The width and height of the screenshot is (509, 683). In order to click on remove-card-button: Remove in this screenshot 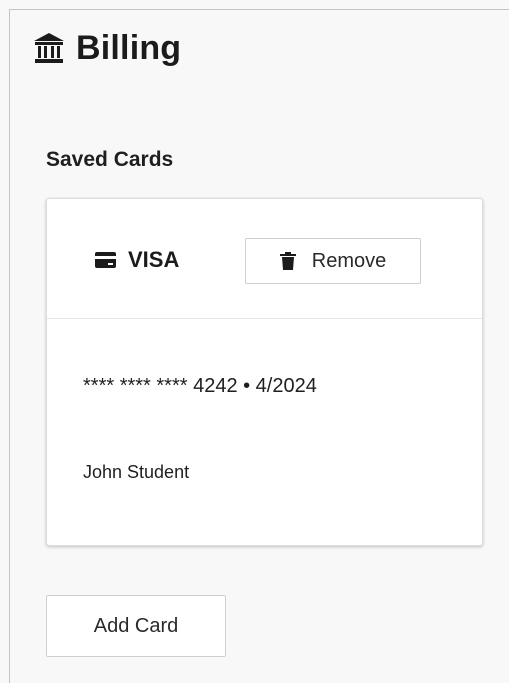, I will do `click(333, 261)`.